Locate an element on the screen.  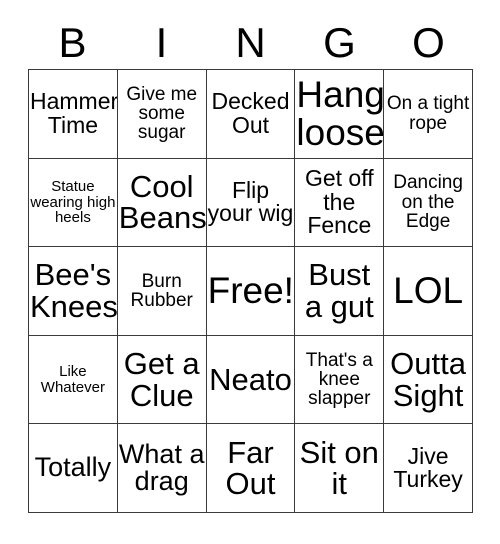
bingo-cell: Totally is located at coordinates (73, 468).